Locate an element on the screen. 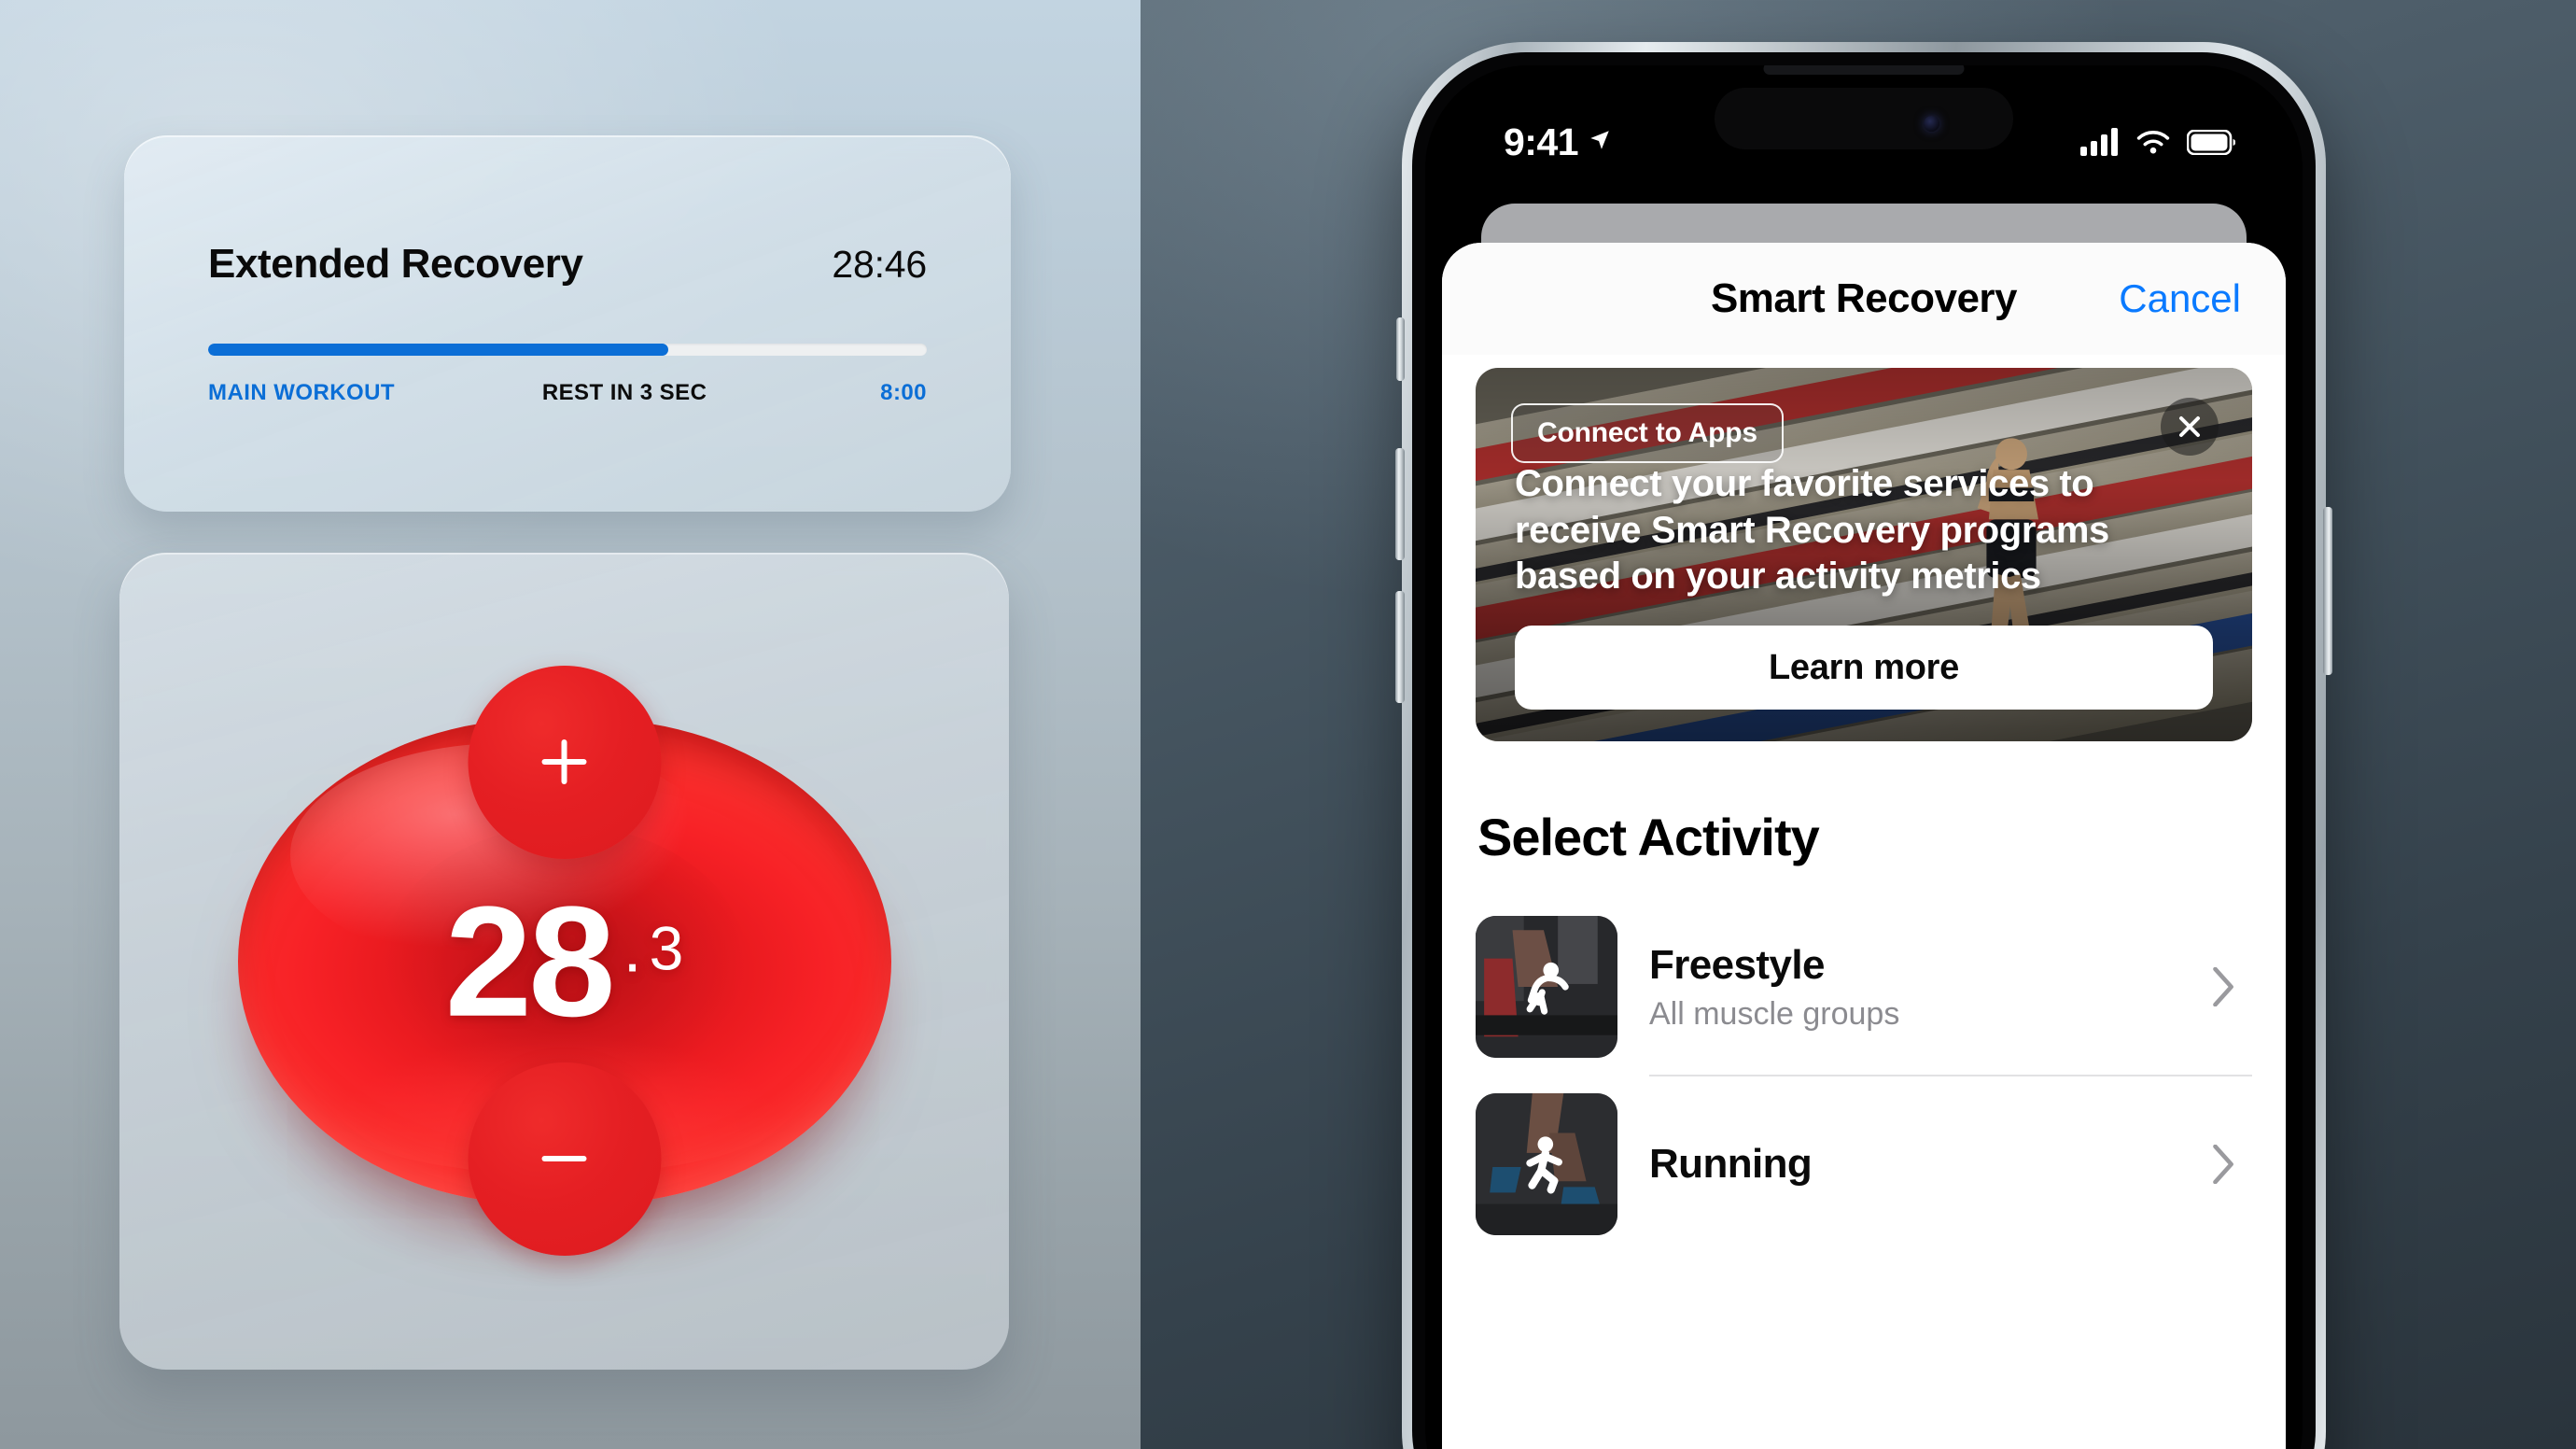 The image size is (2576, 1449). status-bar: 9:41 is located at coordinates (1864, 125).